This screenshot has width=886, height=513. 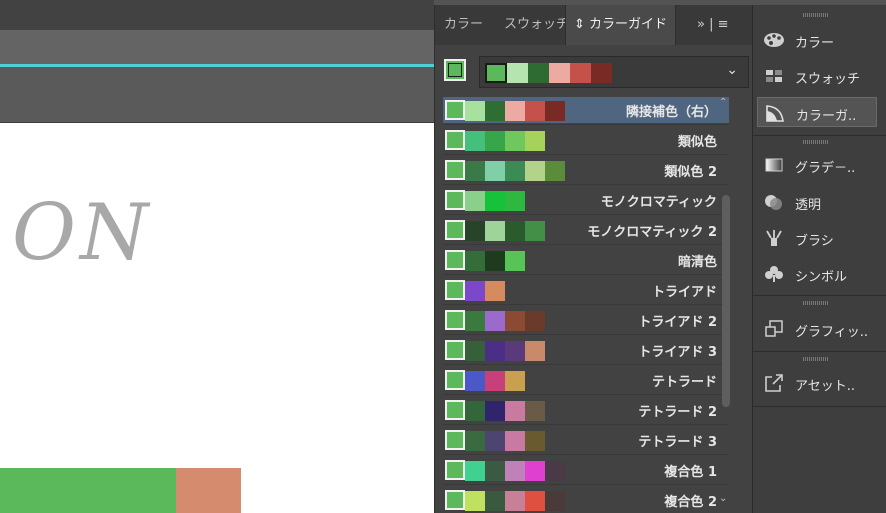 I want to click on harmony-rule-row: トライアド 3, so click(x=586, y=350).